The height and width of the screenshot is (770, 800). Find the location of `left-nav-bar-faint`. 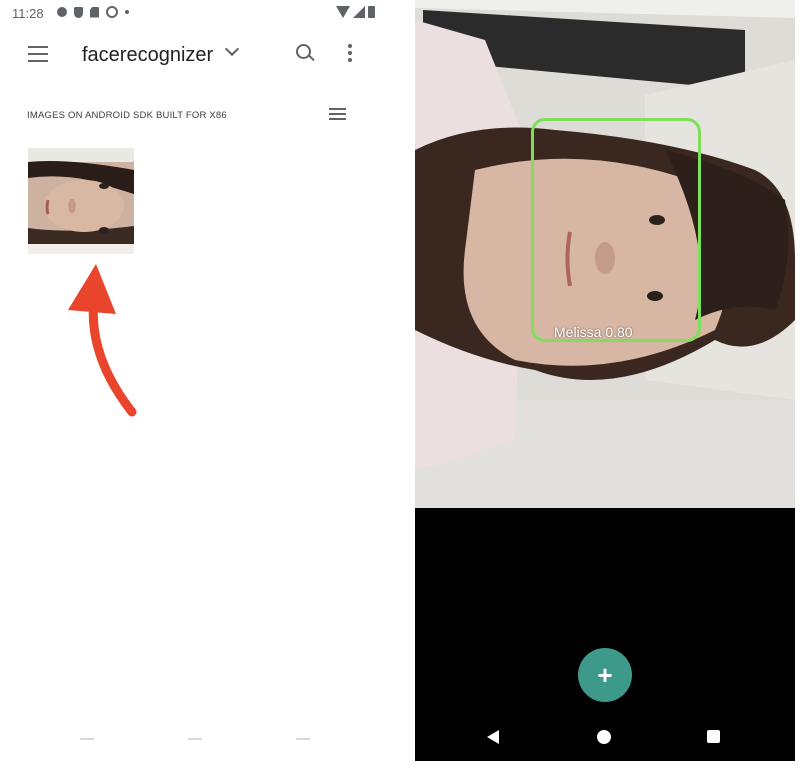

left-nav-bar-faint is located at coordinates (200, 743).